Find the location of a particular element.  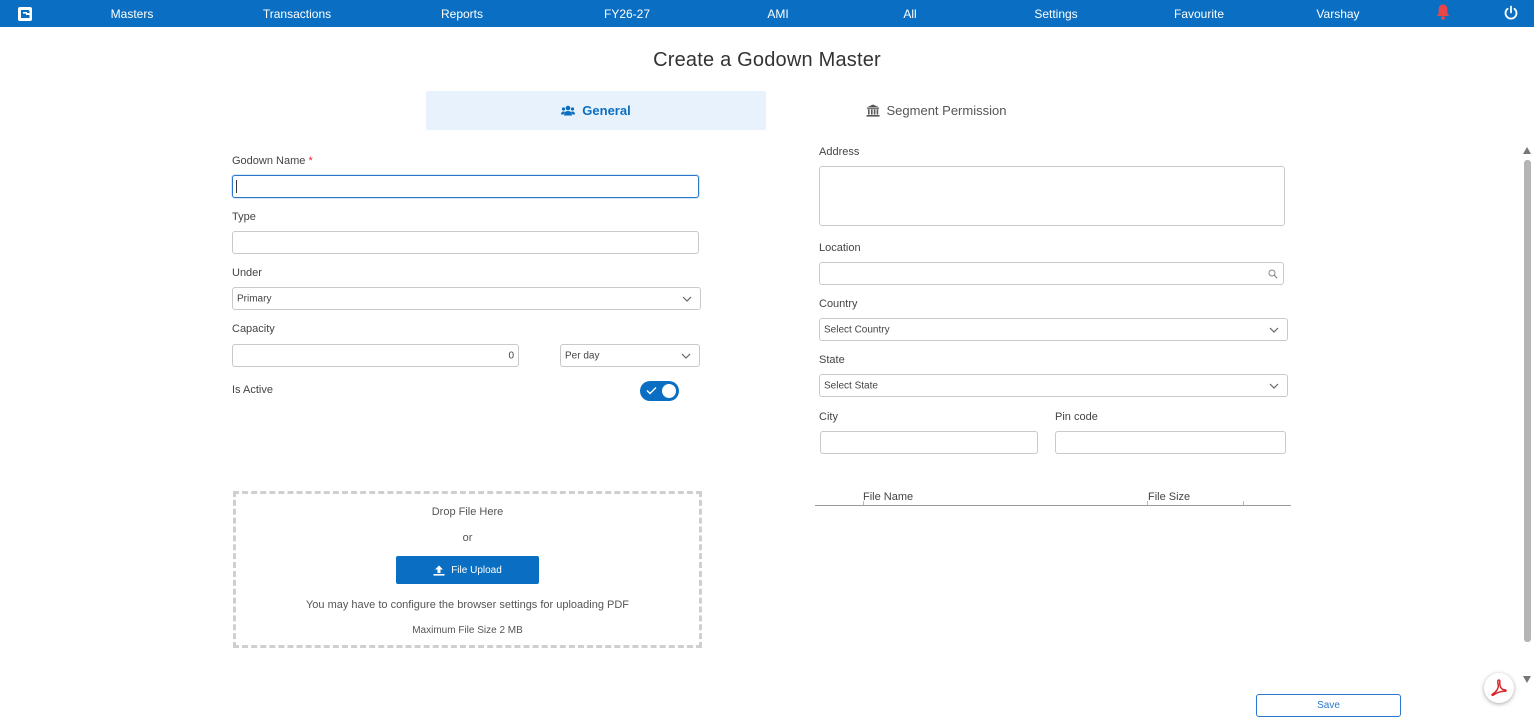

under-label: Under is located at coordinates (247, 273).